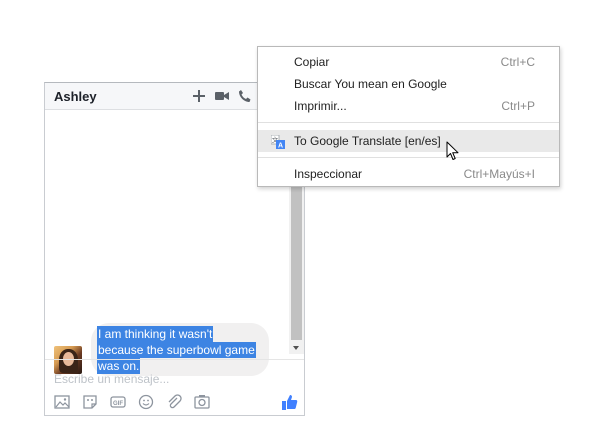  What do you see at coordinates (499, 174) in the screenshot?
I see `menu-item-shortcut: Ctrl+Mayús+I` at bounding box center [499, 174].